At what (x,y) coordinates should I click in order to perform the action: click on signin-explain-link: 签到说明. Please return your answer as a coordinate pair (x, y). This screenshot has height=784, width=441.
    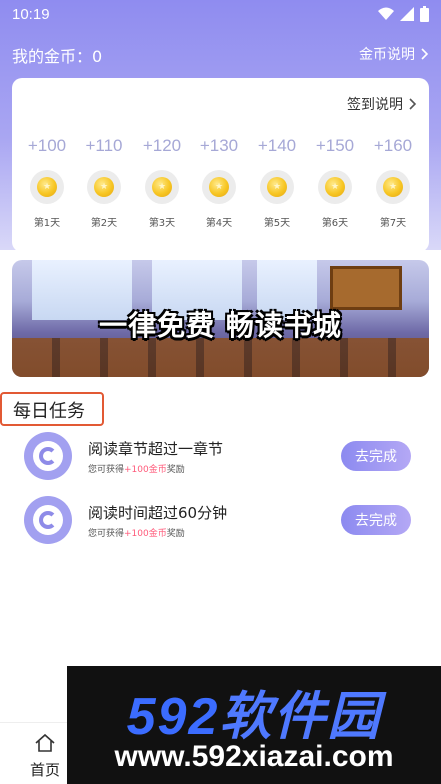
    Looking at the image, I should click on (382, 104).